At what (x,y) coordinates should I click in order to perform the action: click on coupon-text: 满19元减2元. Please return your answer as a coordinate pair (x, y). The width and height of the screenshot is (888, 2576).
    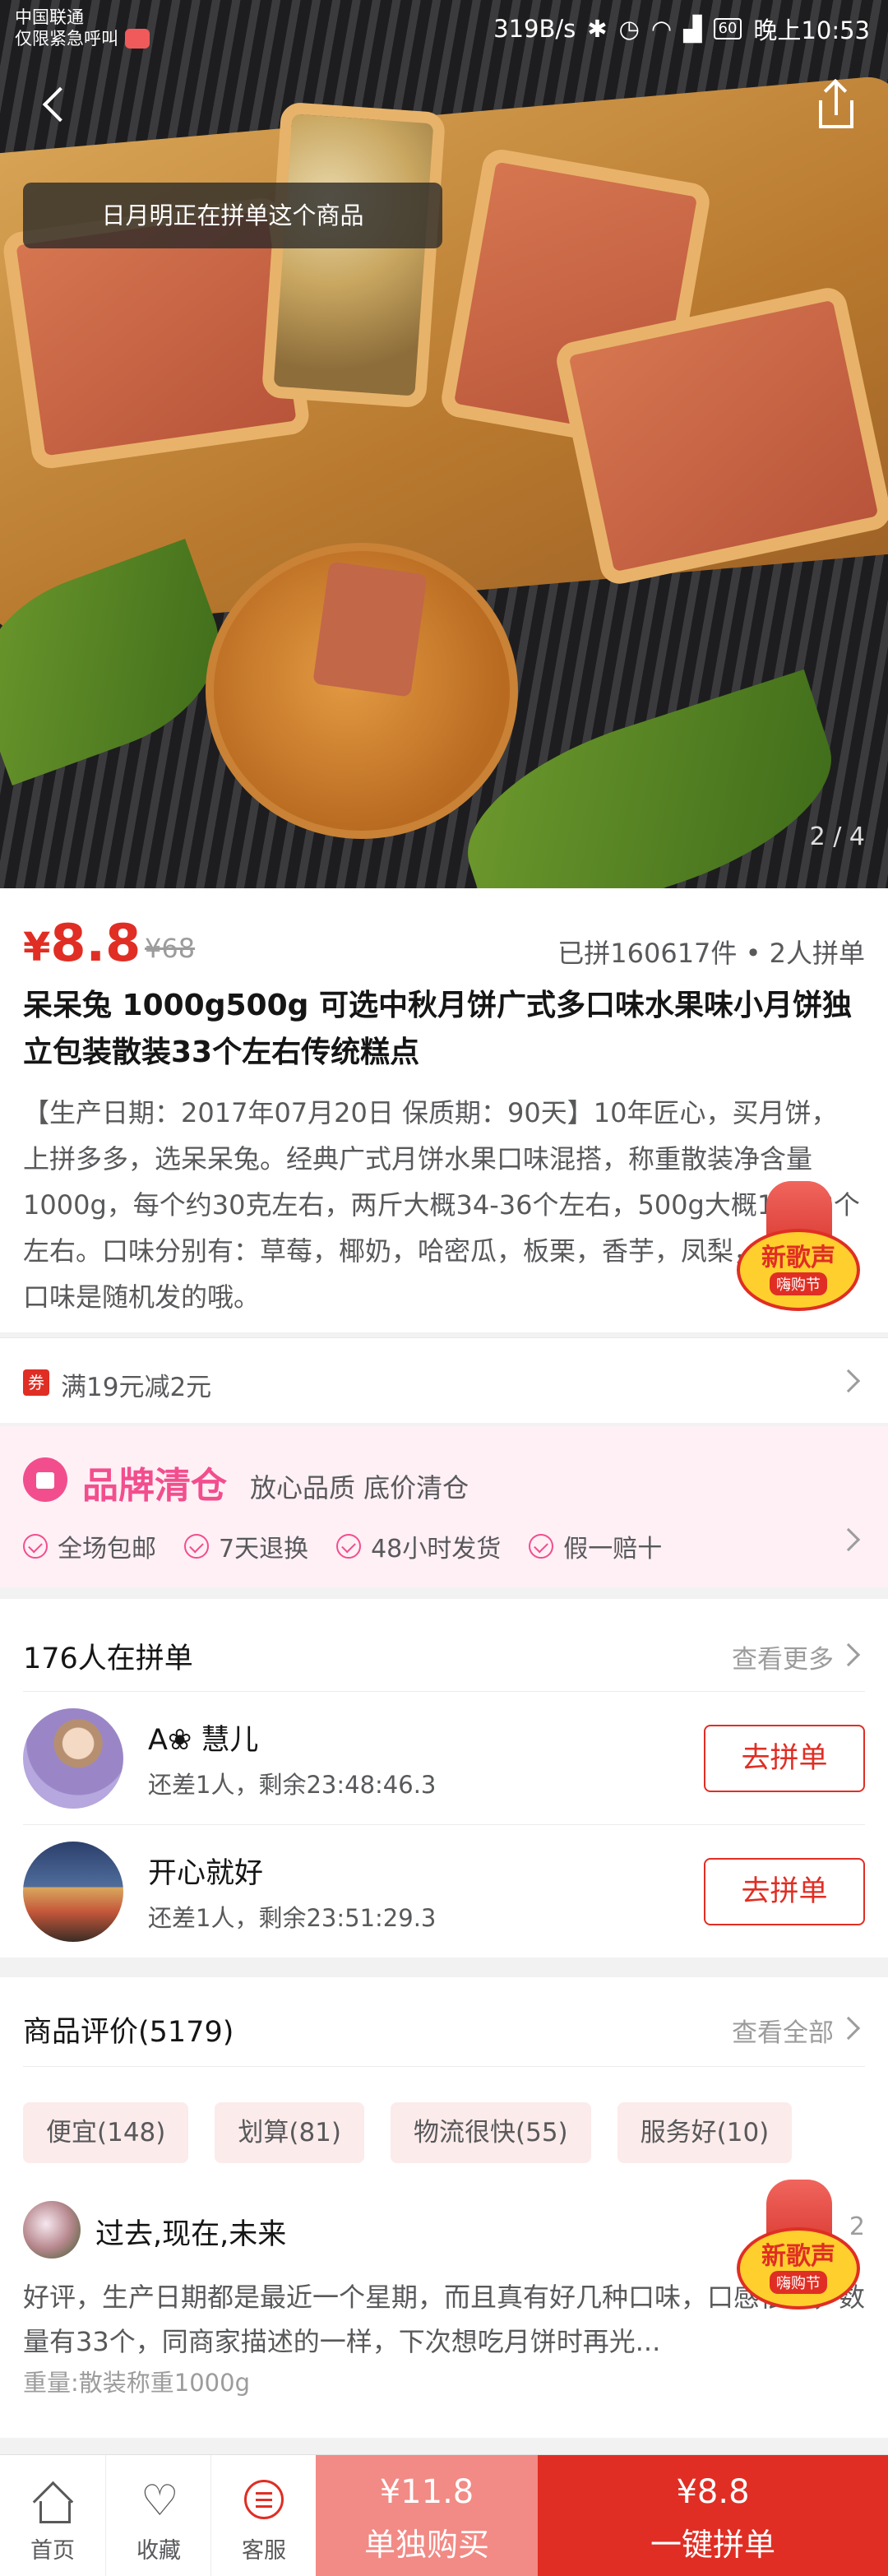
    Looking at the image, I should click on (136, 1387).